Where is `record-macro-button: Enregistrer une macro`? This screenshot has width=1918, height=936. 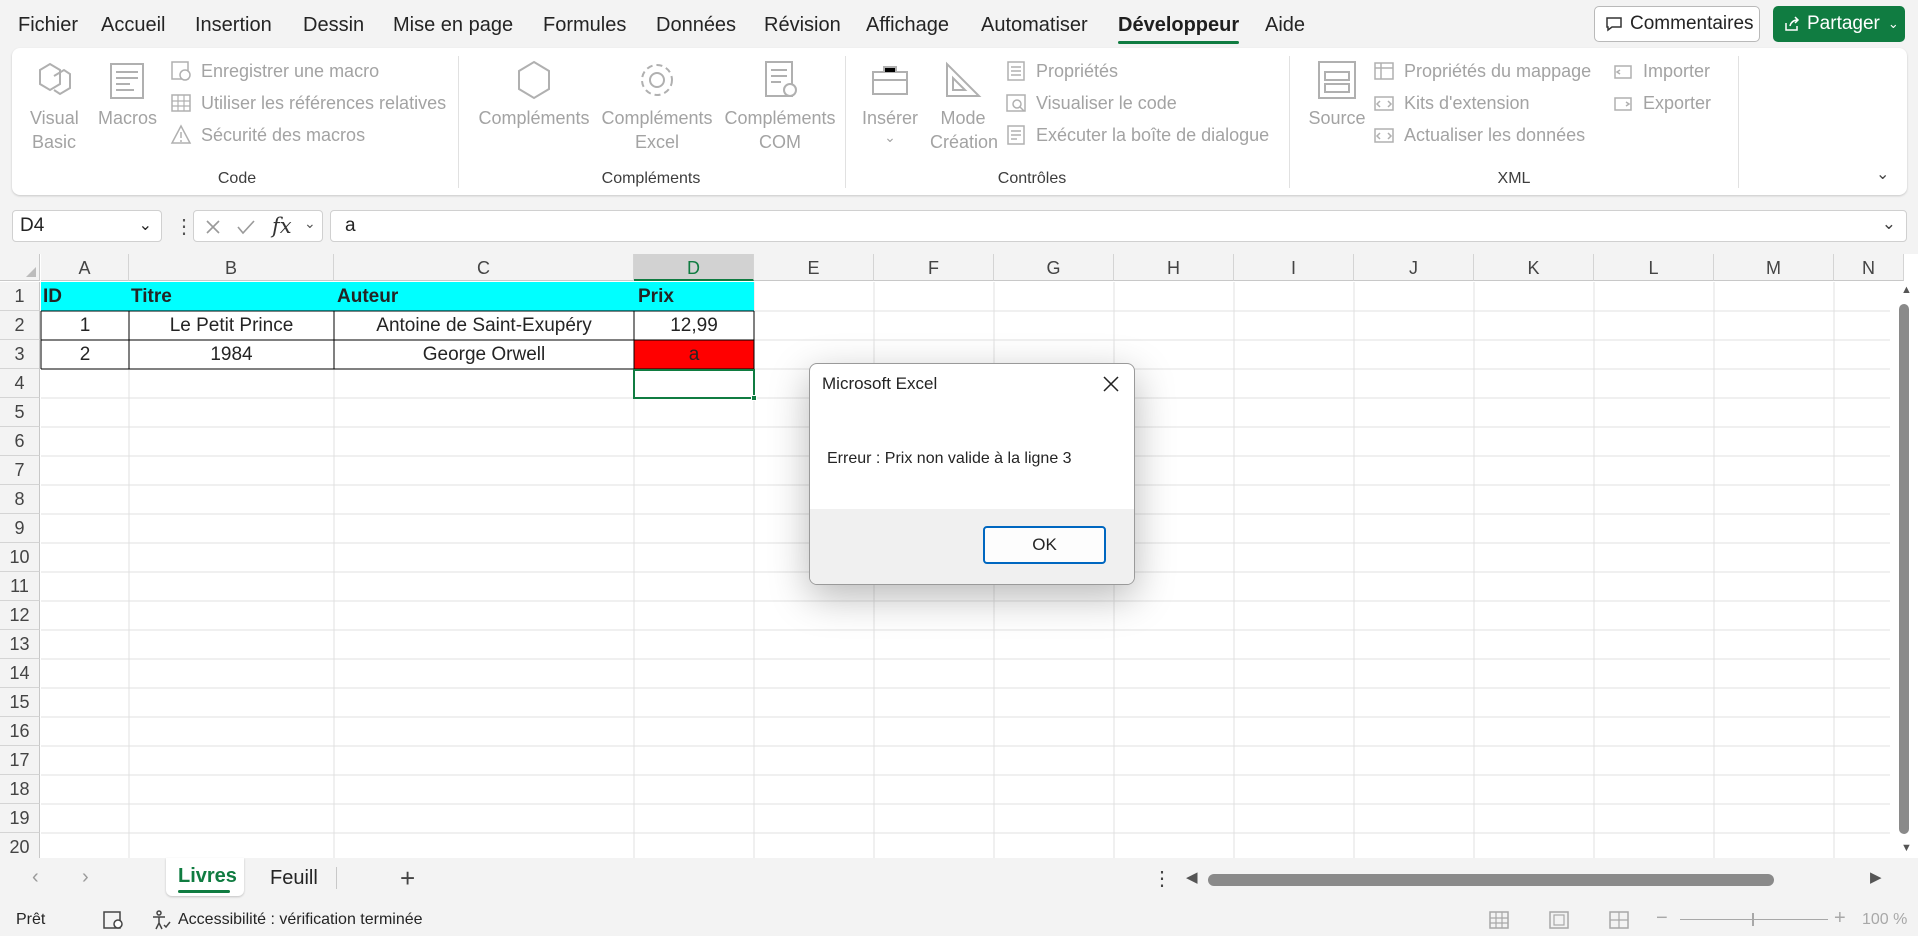 record-macro-button: Enregistrer une macro is located at coordinates (274, 71).